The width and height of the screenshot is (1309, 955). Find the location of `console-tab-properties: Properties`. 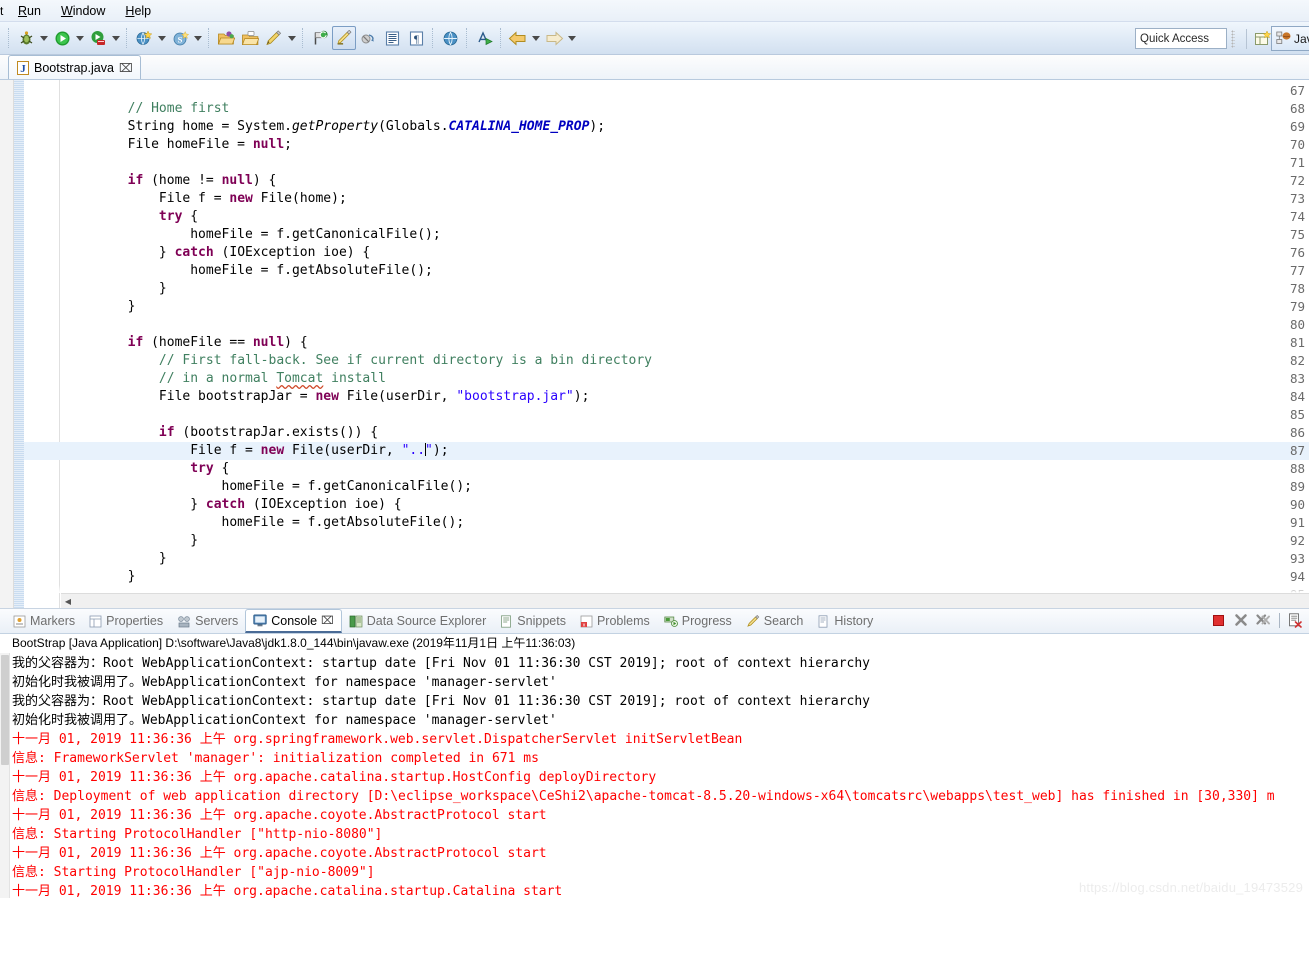

console-tab-properties: Properties is located at coordinates (126, 621).